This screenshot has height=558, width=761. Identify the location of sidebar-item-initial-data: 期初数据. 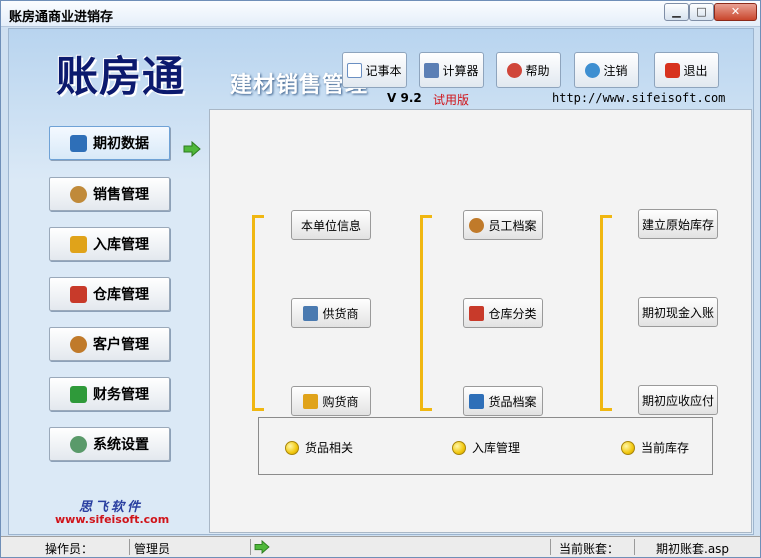
(109, 143).